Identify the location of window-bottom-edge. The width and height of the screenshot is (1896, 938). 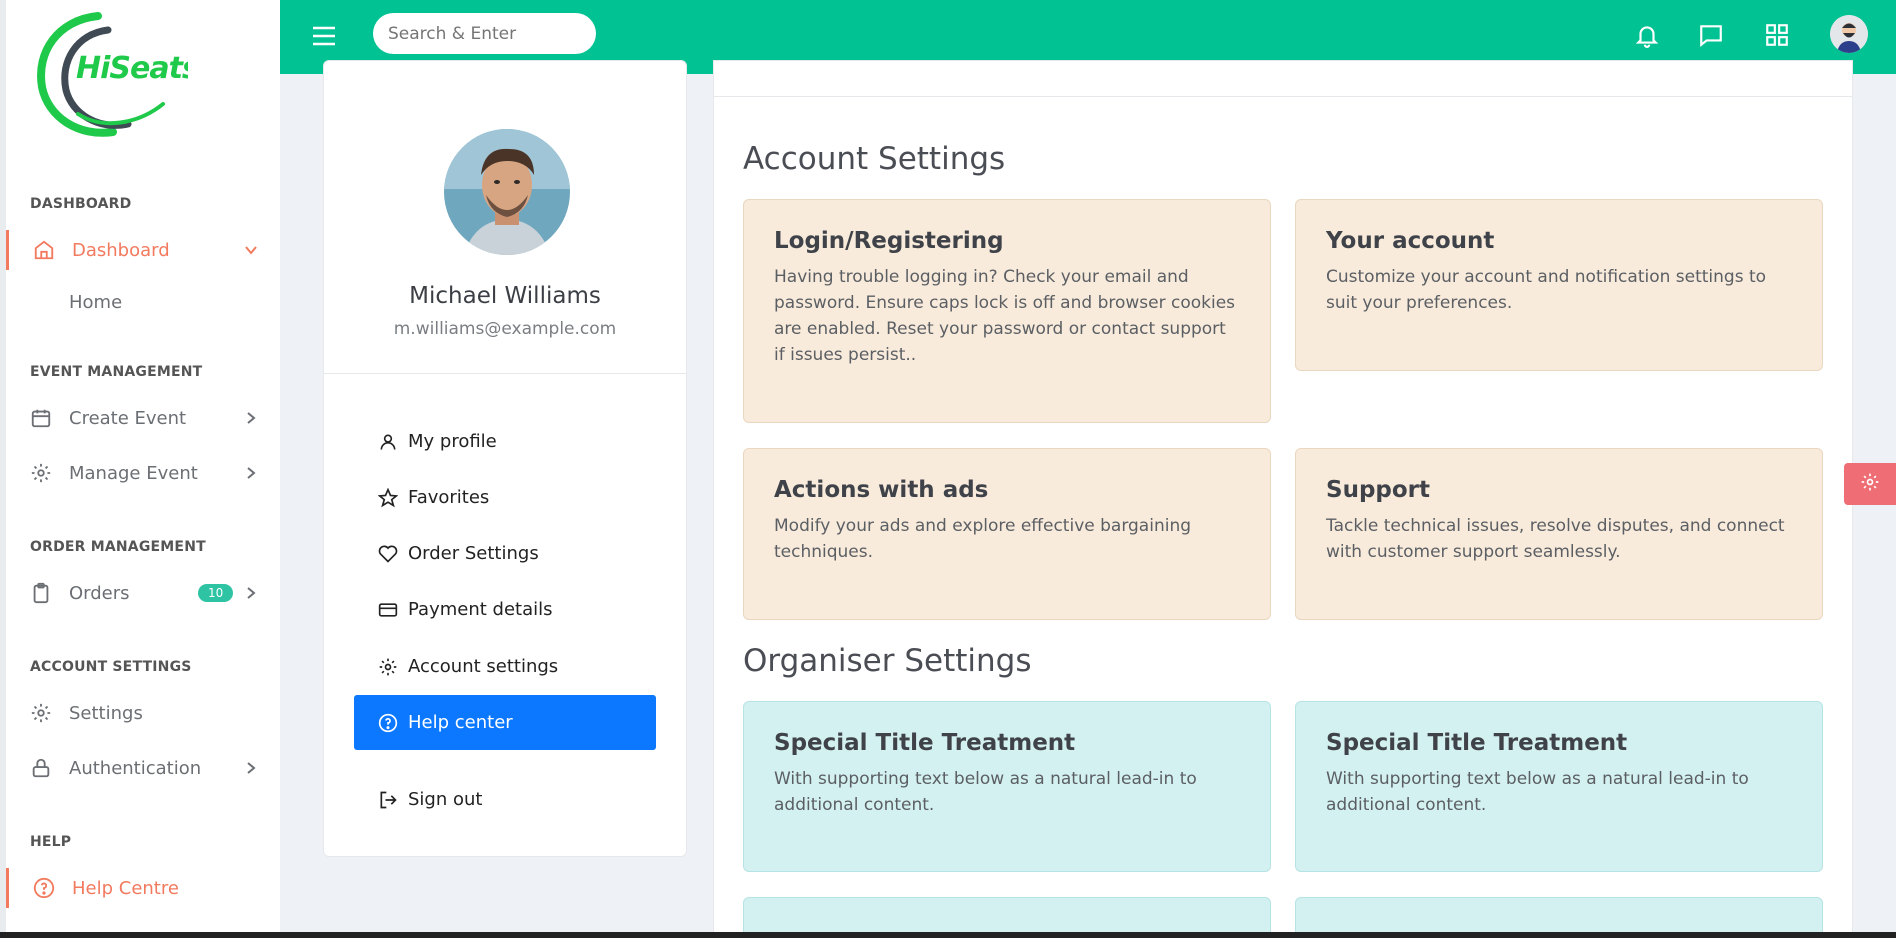
(948, 935).